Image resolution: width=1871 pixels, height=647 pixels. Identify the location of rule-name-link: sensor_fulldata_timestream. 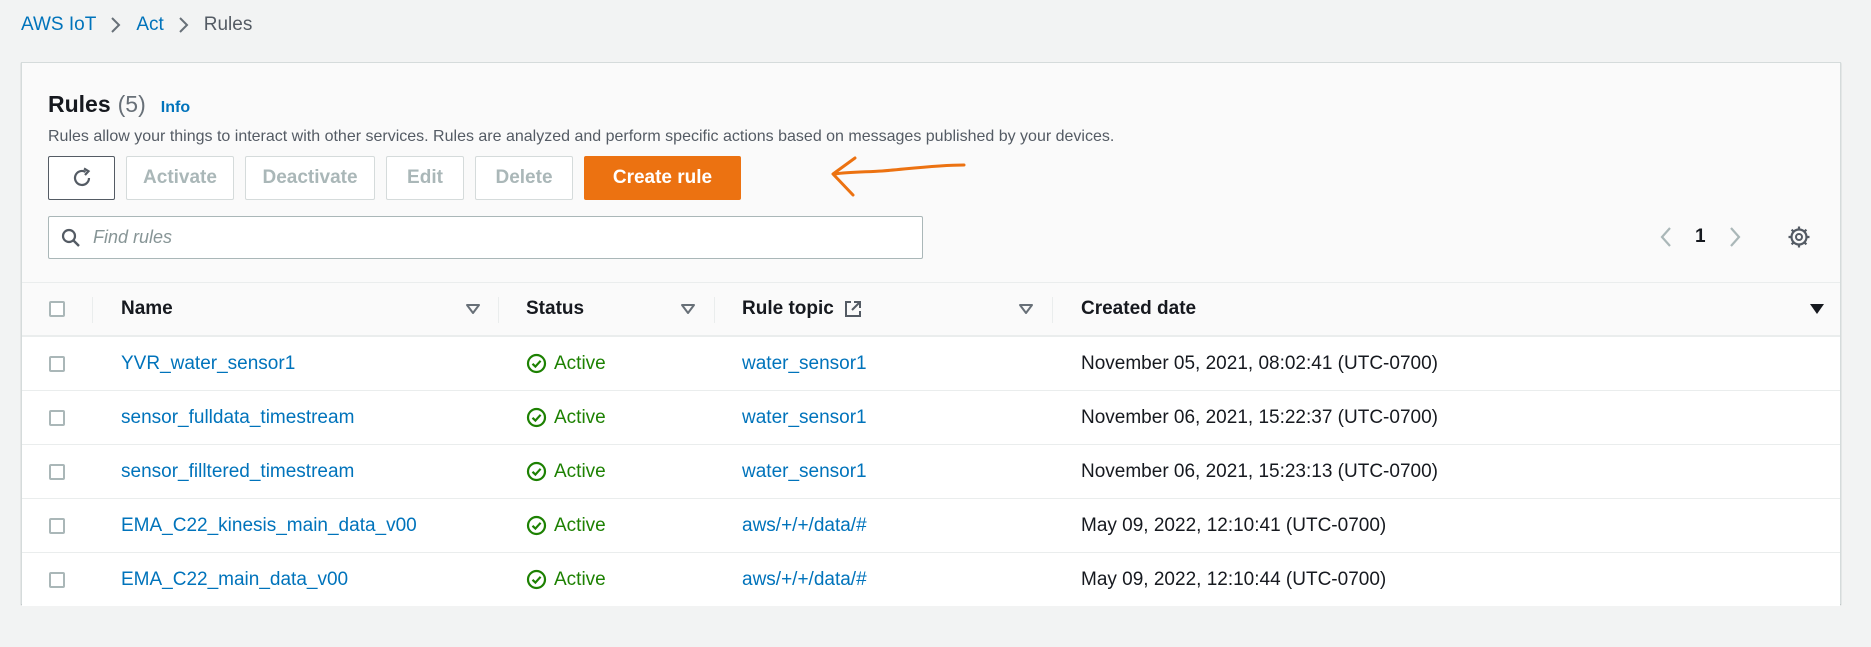
(237, 417).